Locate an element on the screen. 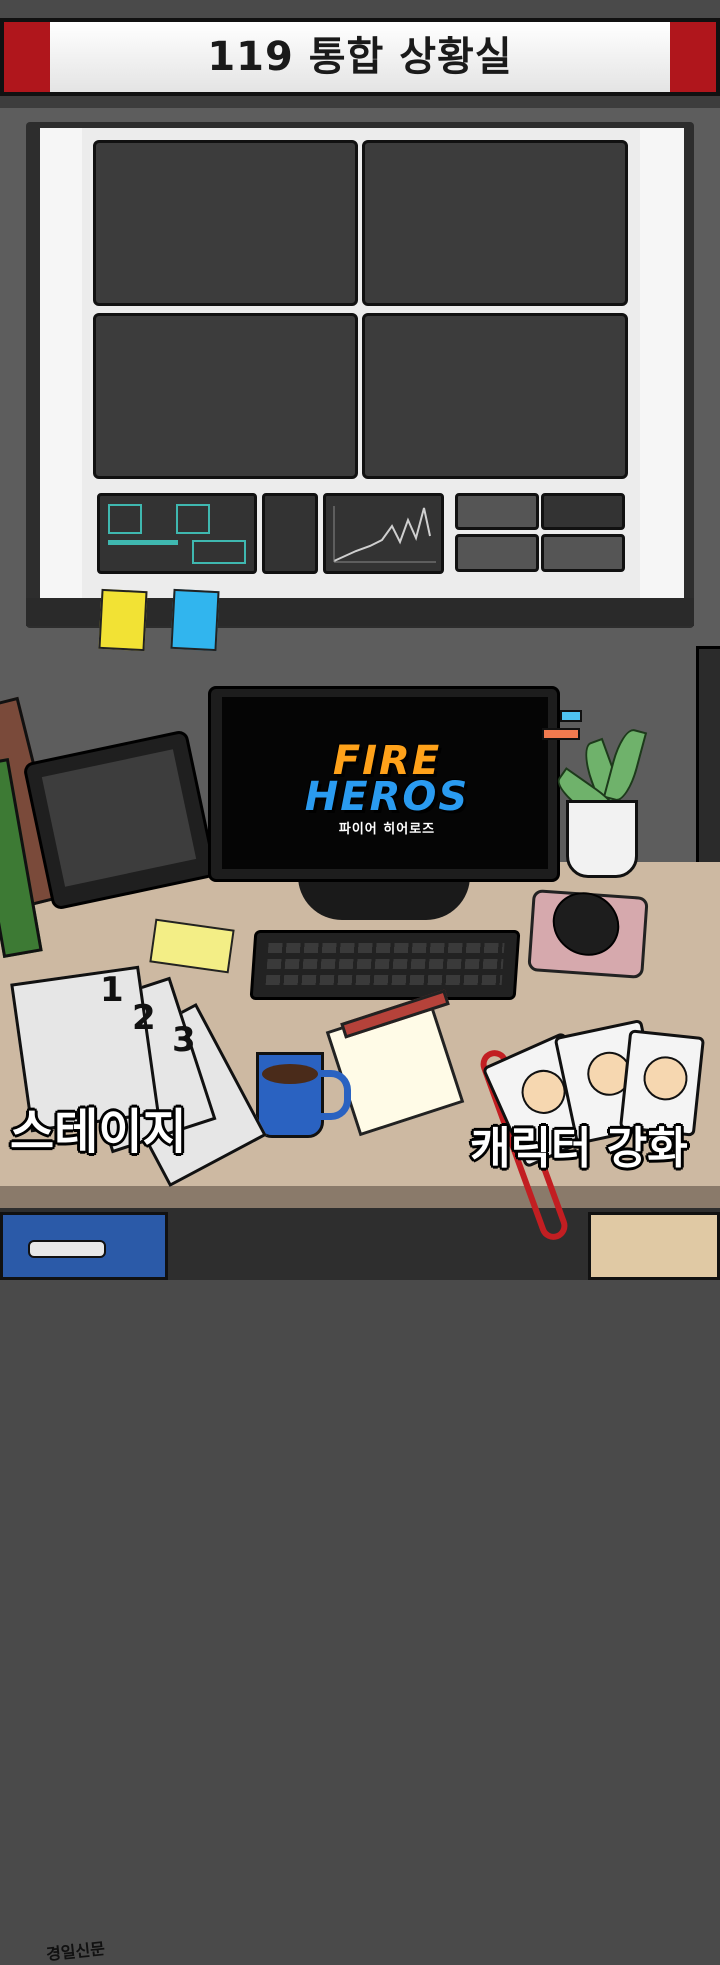 The image size is (720, 1965). stage-button-label: 스테이지 is located at coordinates (98, 1132).